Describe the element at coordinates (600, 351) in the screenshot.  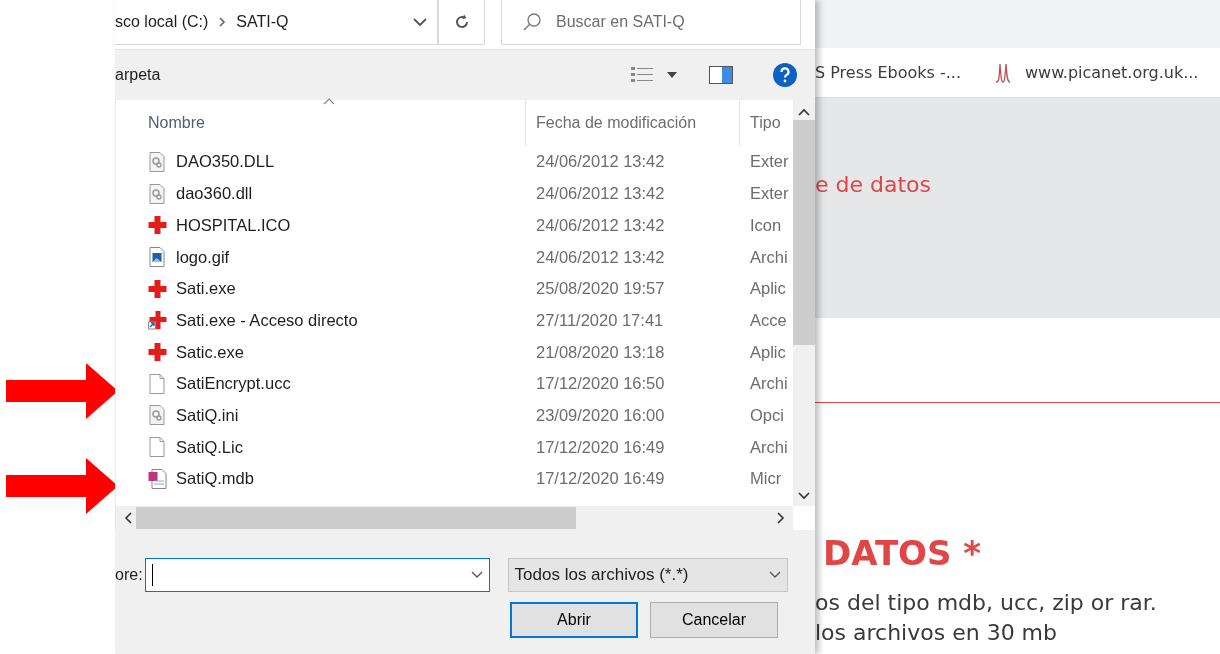
I see `file-date: 21/08/2020 13:18` at that location.